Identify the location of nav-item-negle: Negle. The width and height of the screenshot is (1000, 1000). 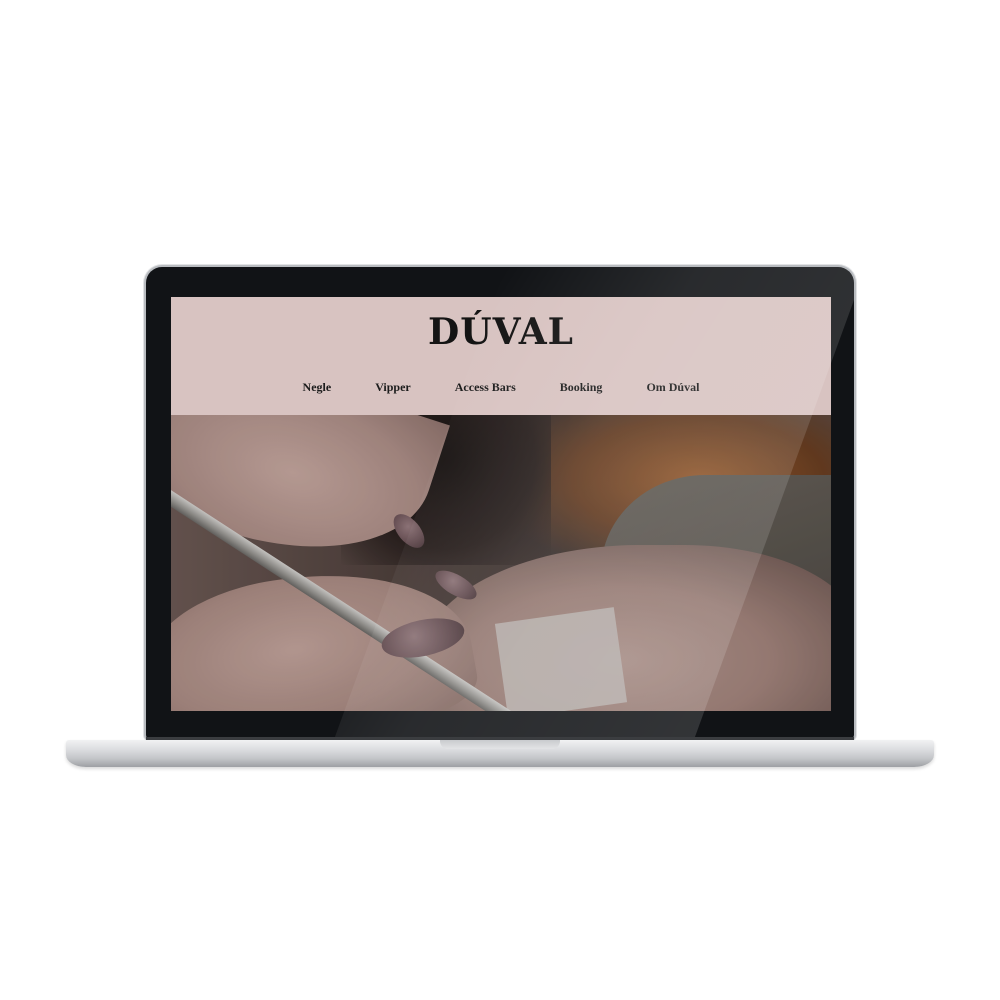
(317, 387).